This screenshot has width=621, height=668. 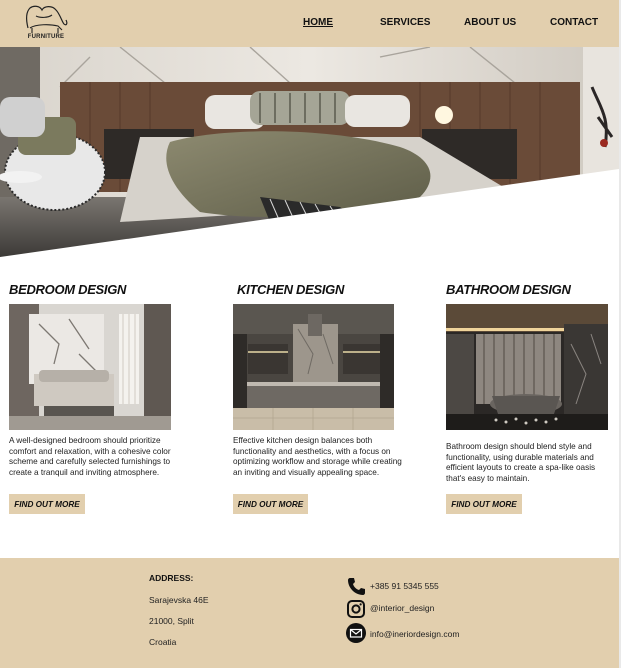 I want to click on kitchen-find-out-more-button: FIND OUT MORE, so click(x=270, y=504).